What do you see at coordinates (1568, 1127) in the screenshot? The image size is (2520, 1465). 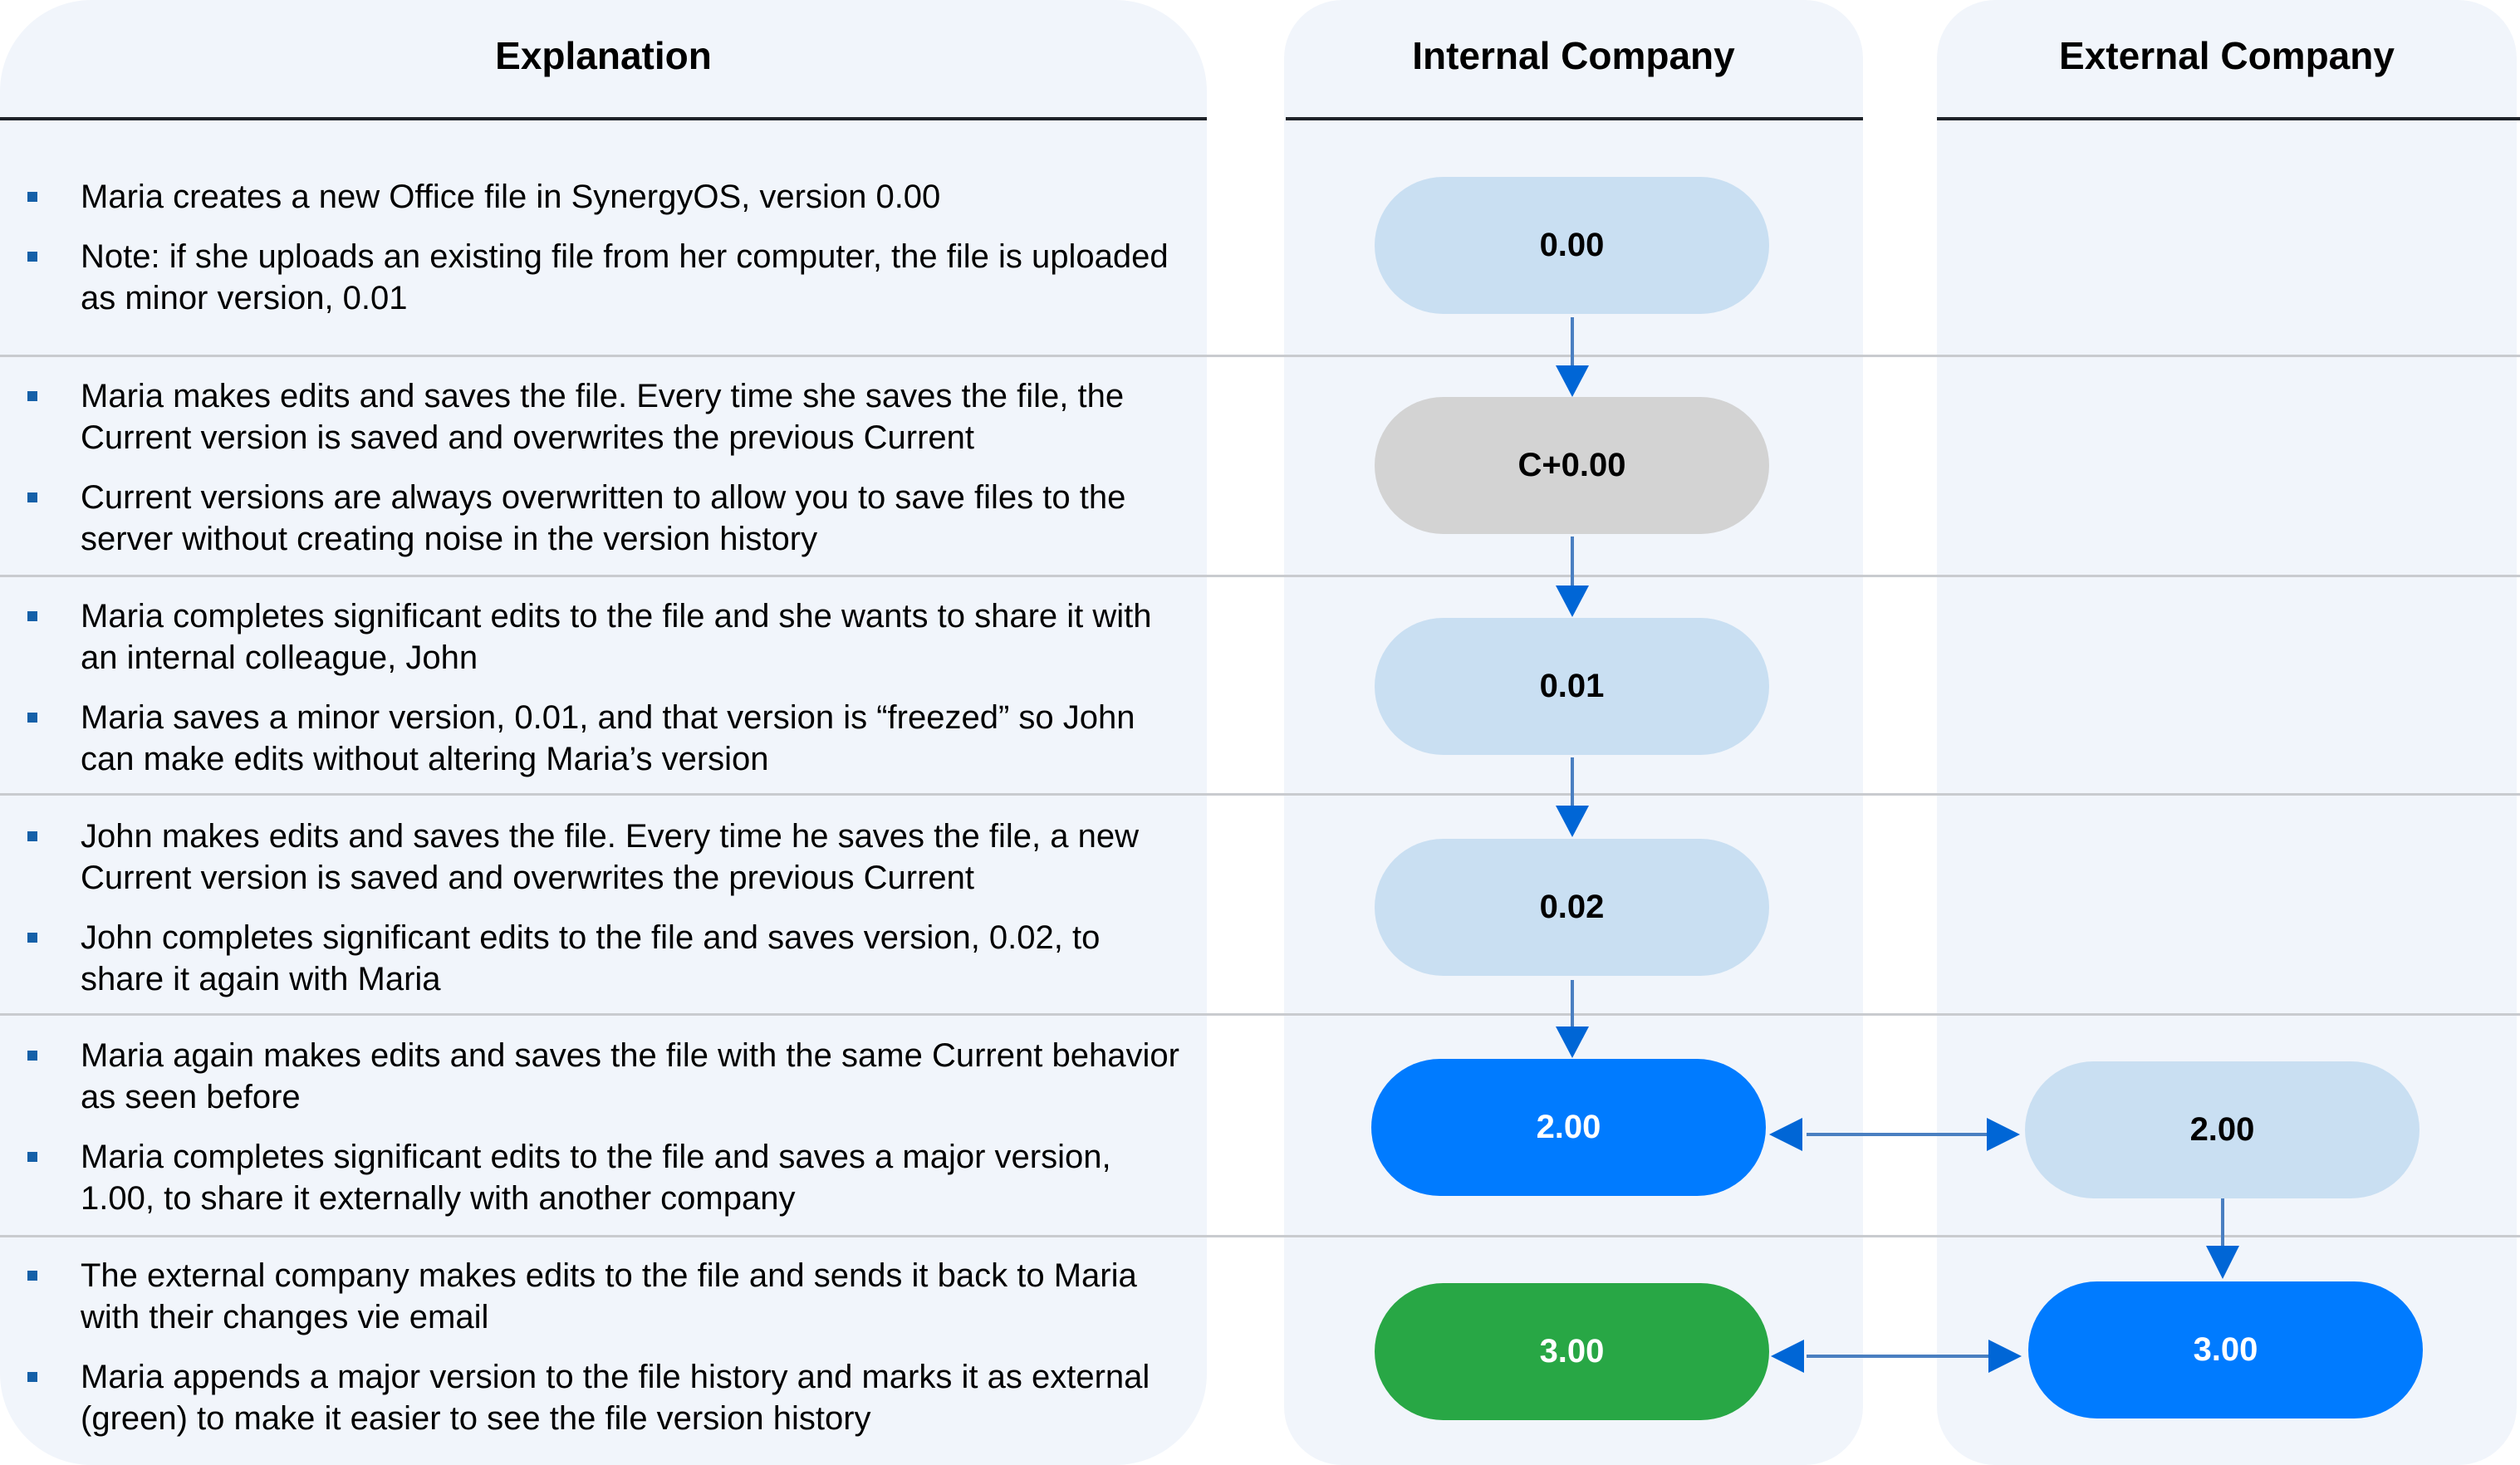 I see `version-pill-2-00-internal: 2.00` at bounding box center [1568, 1127].